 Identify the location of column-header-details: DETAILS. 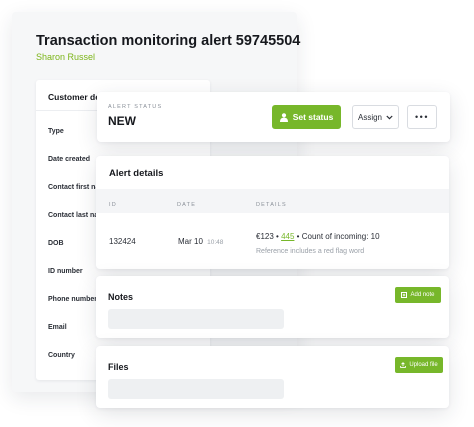
(271, 205).